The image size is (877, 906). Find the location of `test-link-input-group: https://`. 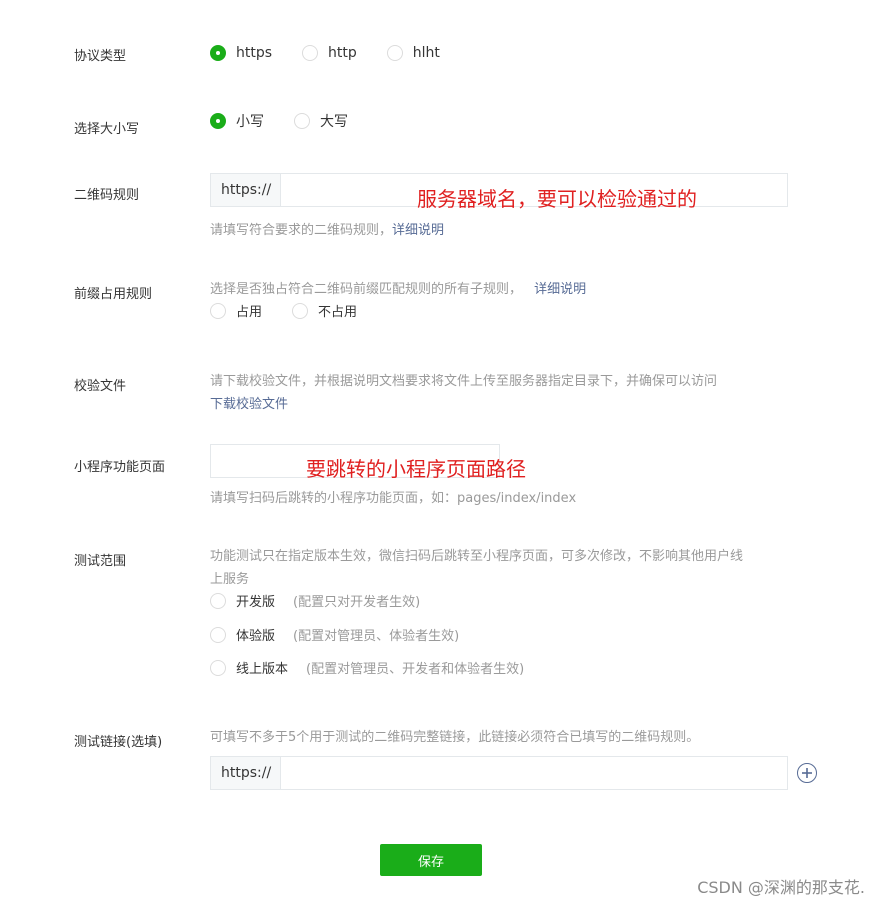

test-link-input-group: https:// is located at coordinates (499, 773).